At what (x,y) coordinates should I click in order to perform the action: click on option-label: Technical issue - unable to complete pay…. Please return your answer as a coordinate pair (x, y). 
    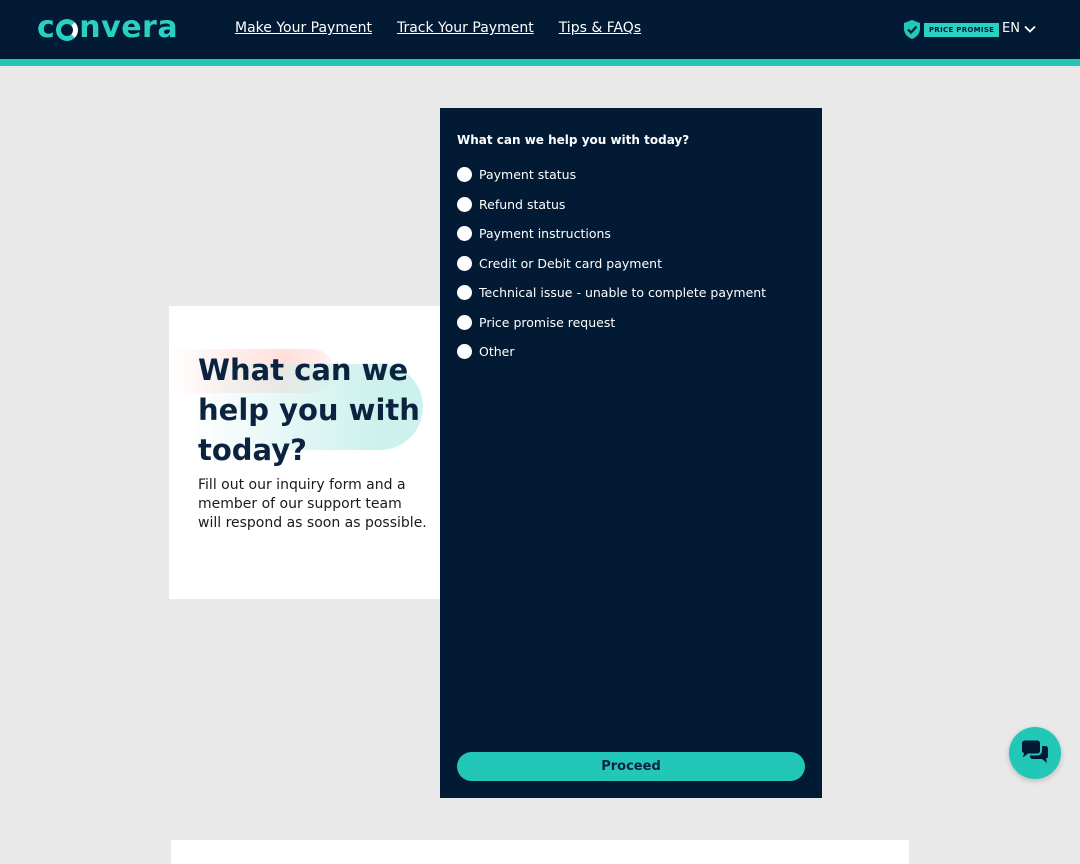
    Looking at the image, I should click on (623, 293).